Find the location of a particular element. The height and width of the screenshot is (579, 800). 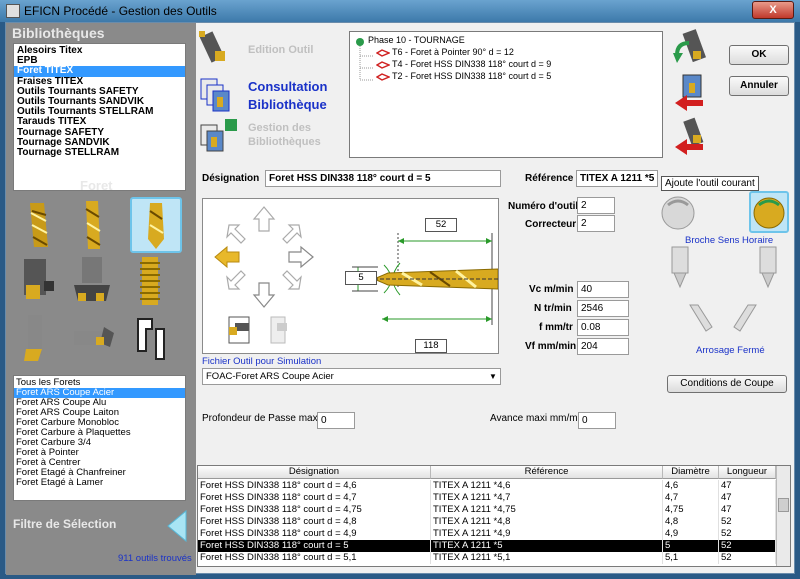

close-button: X is located at coordinates (773, 10).